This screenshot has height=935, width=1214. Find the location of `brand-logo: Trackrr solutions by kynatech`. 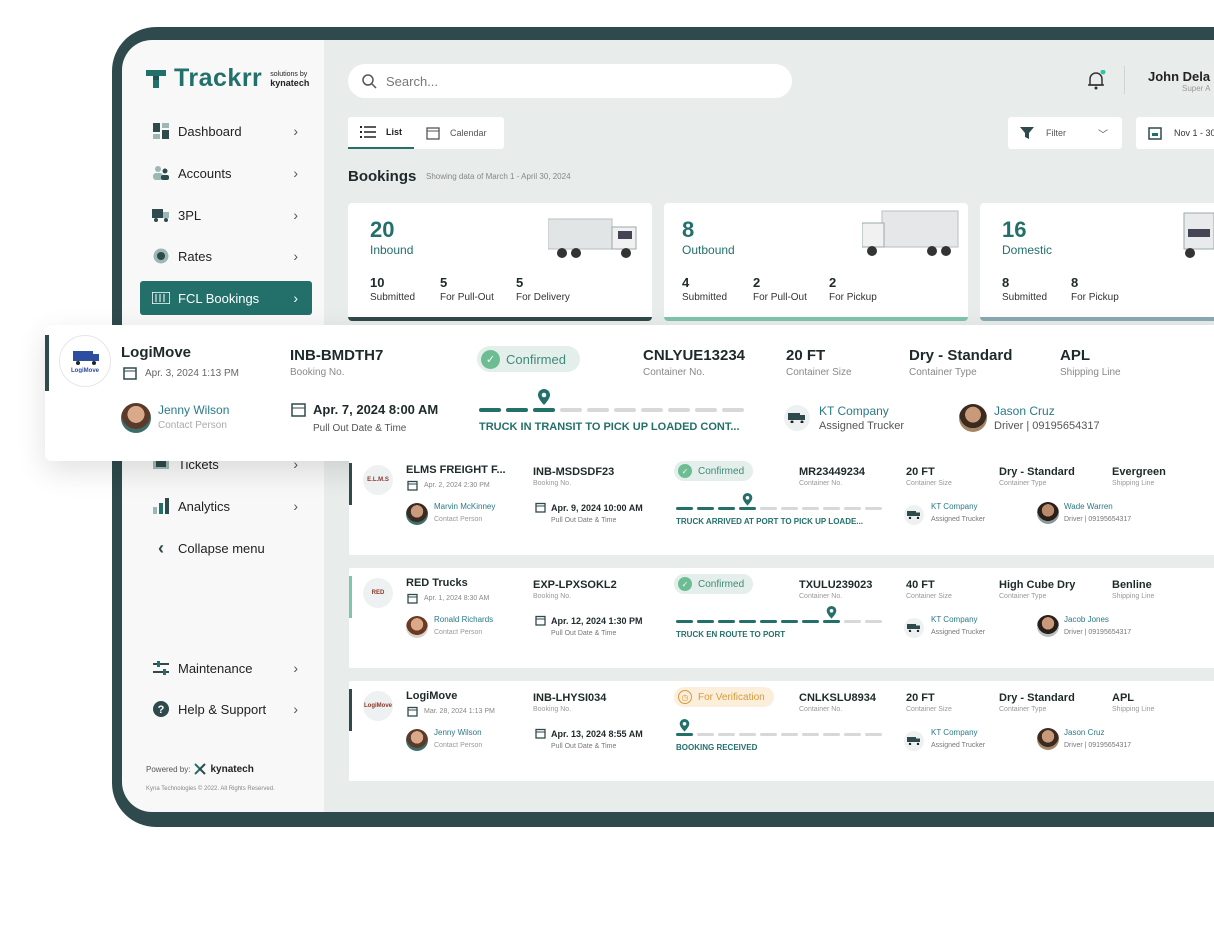

brand-logo: Trackrr solutions by kynatech is located at coordinates (226, 78).